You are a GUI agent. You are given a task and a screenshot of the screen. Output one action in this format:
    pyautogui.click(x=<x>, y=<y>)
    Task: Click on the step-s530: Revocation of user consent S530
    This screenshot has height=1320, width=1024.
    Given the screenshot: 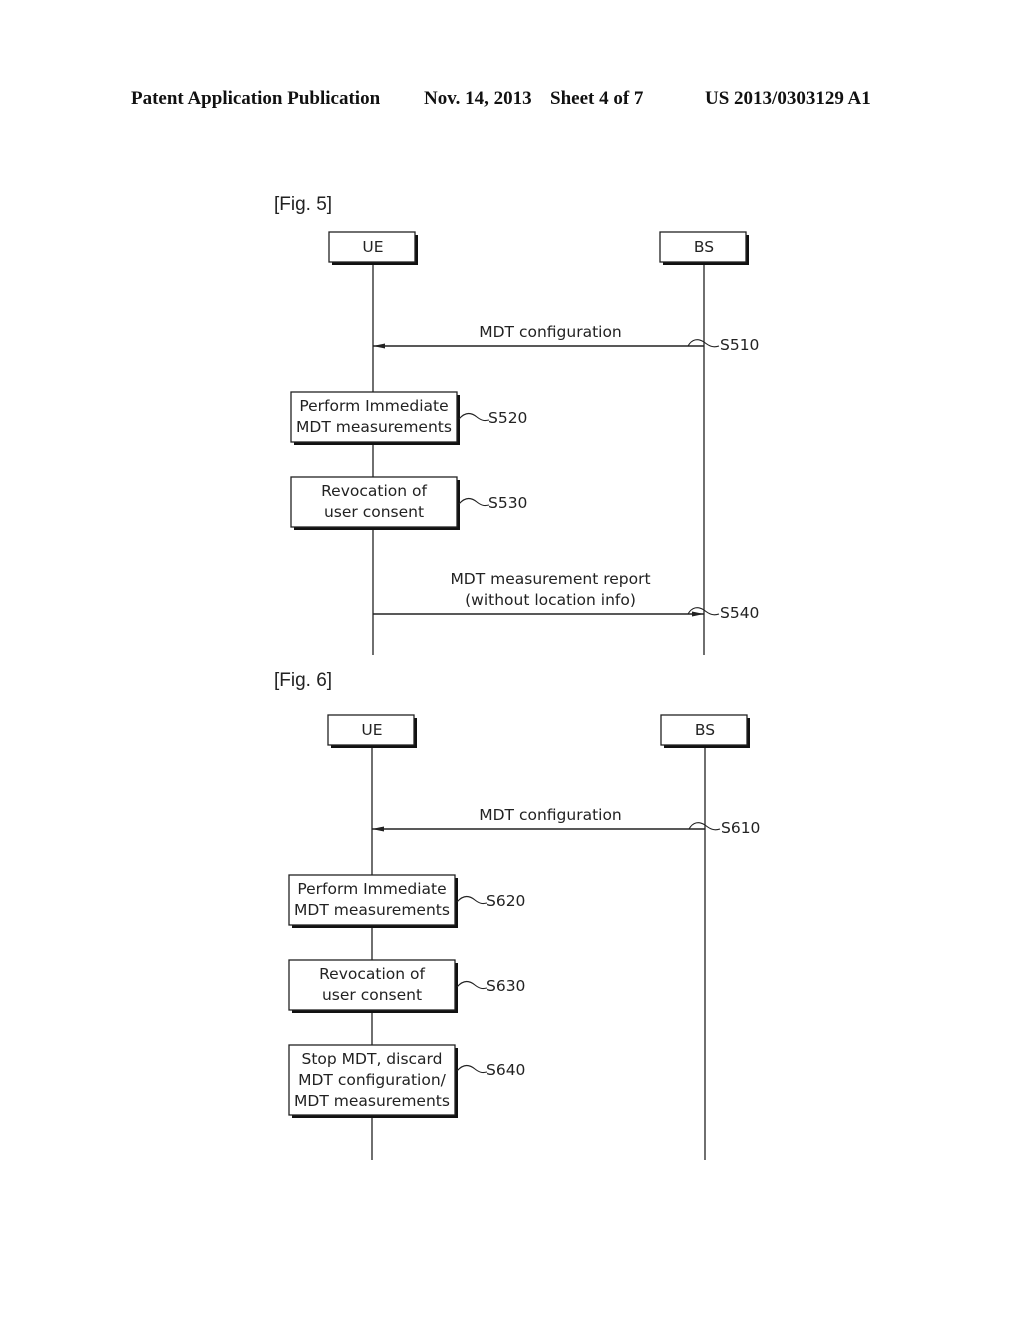 What is the action you would take?
    pyautogui.click(x=408, y=503)
    